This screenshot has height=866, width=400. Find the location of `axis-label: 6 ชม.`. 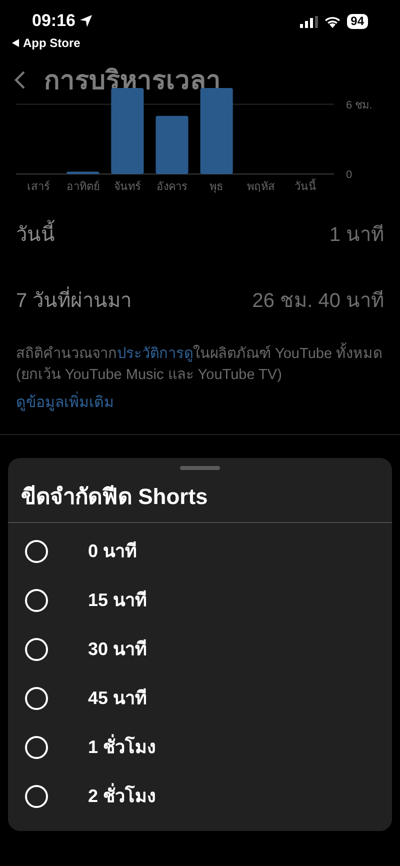

axis-label: 6 ชม. is located at coordinates (359, 104).